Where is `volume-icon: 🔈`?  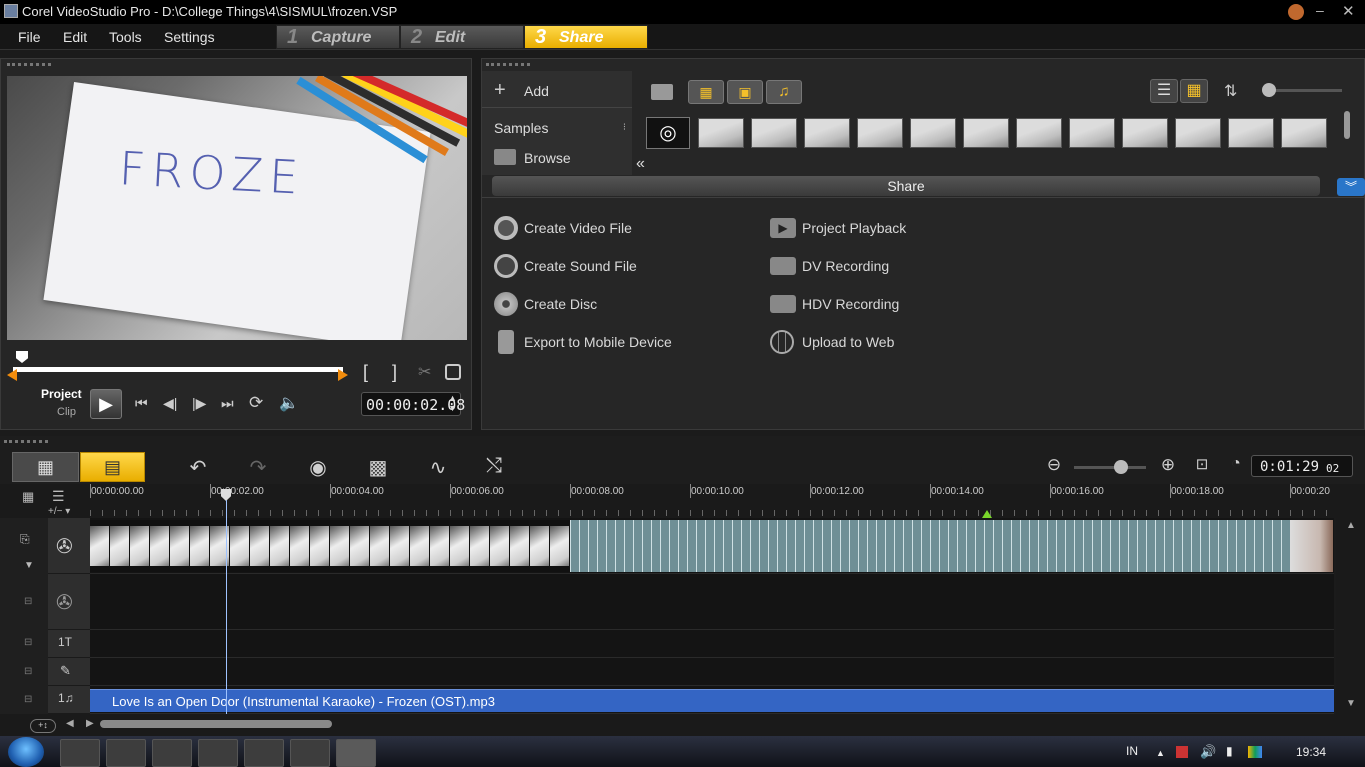 volume-icon: 🔈 is located at coordinates (289, 403).